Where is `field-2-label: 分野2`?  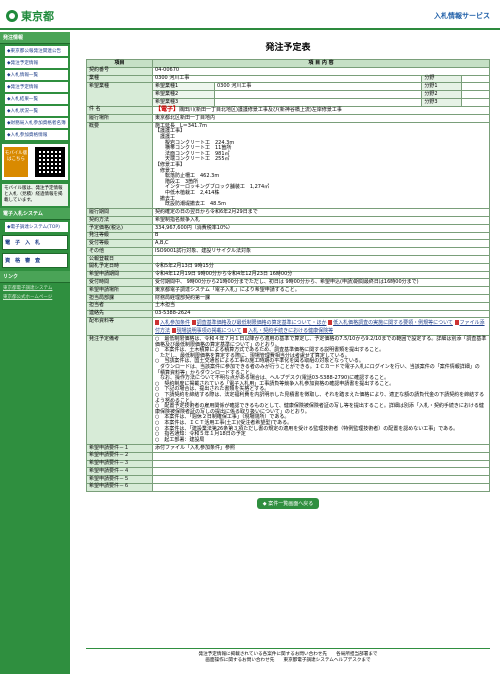
field-2-label: 分野2 is located at coordinates (442, 94).